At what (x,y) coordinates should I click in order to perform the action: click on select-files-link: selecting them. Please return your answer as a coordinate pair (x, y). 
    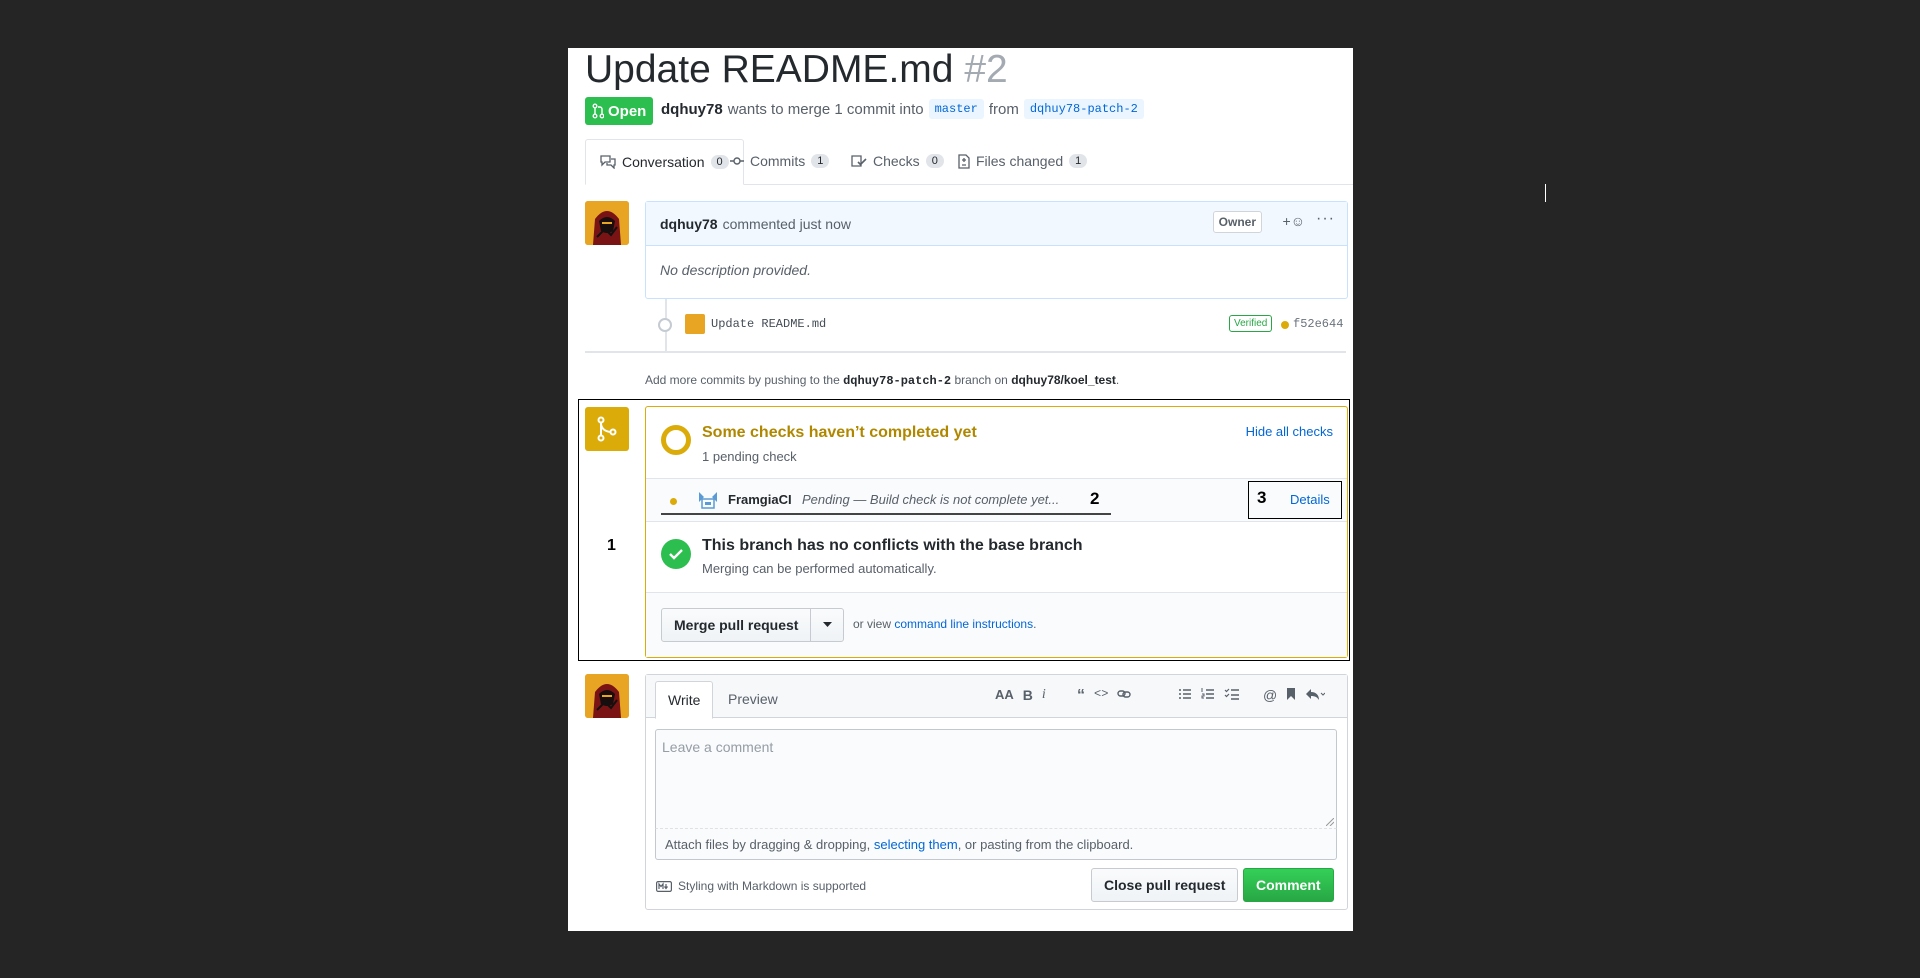
    Looking at the image, I should click on (916, 844).